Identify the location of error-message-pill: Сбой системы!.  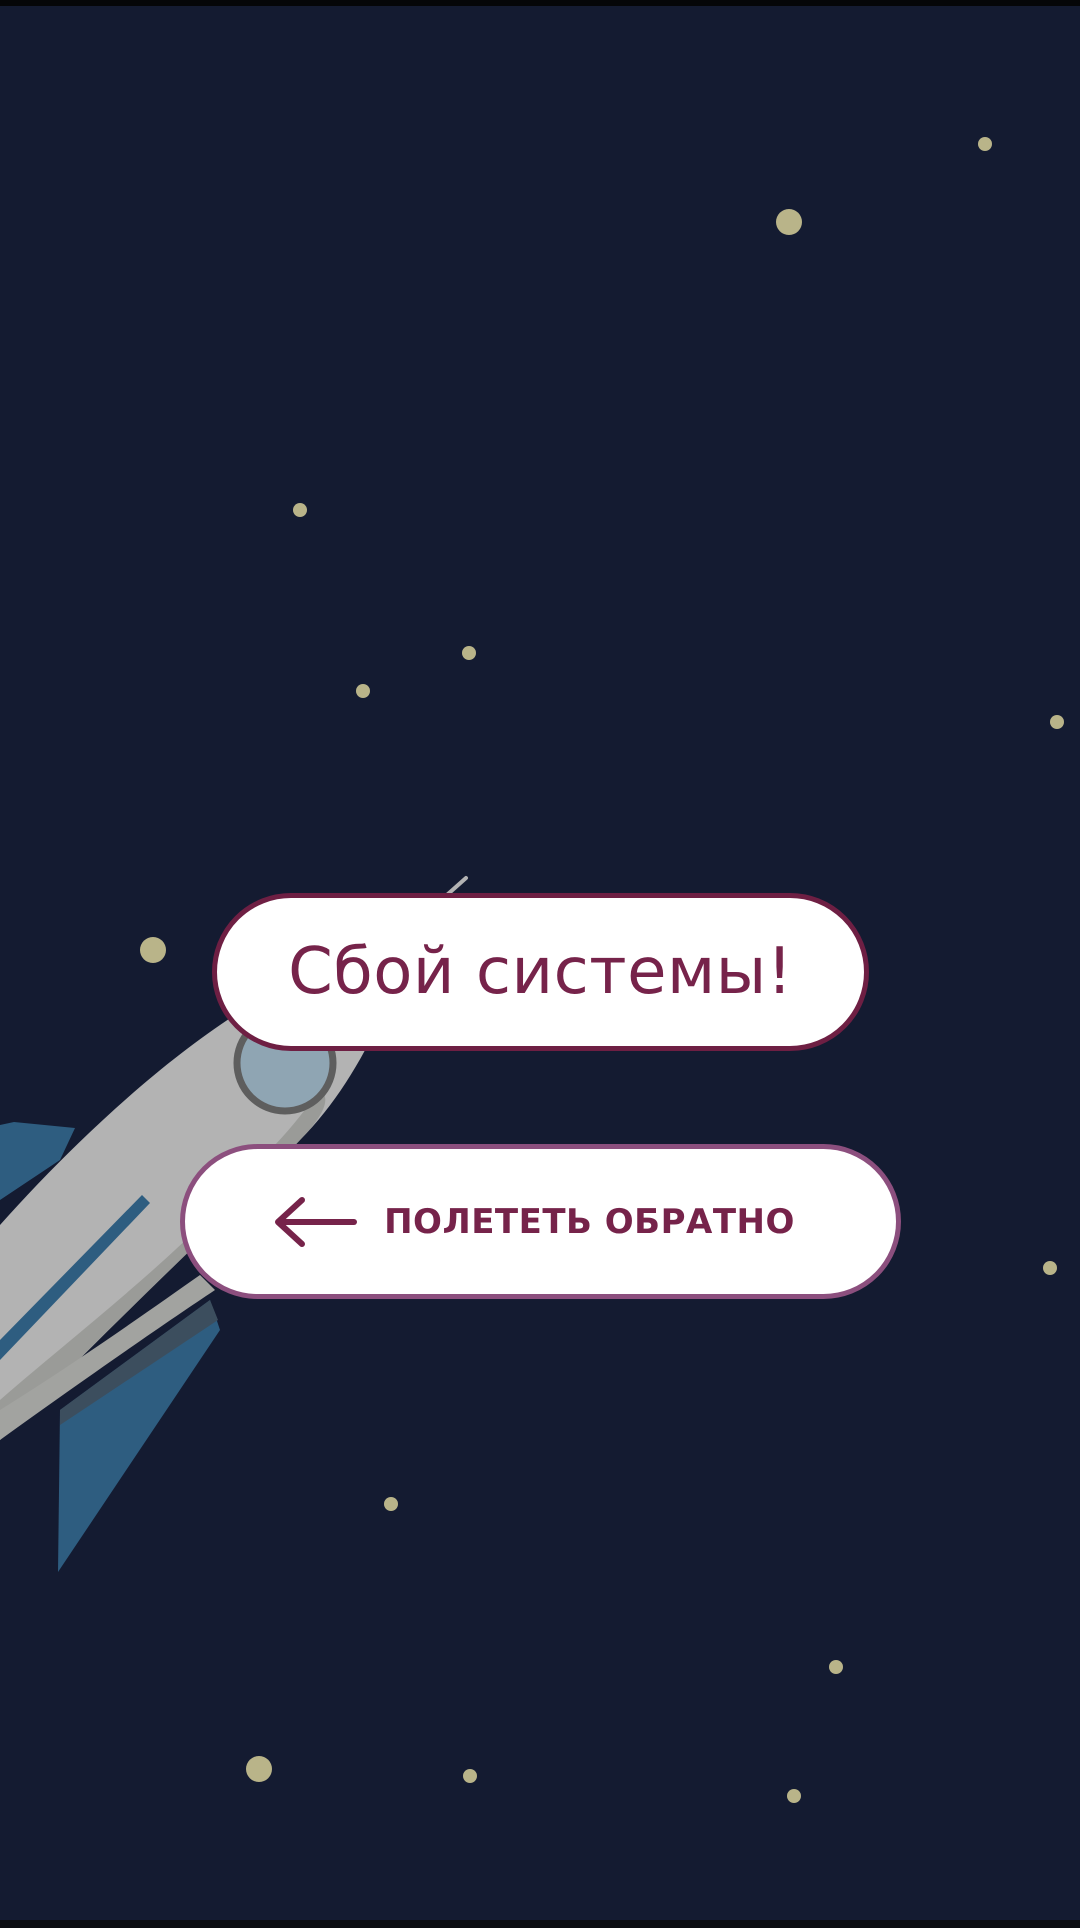
(540, 972).